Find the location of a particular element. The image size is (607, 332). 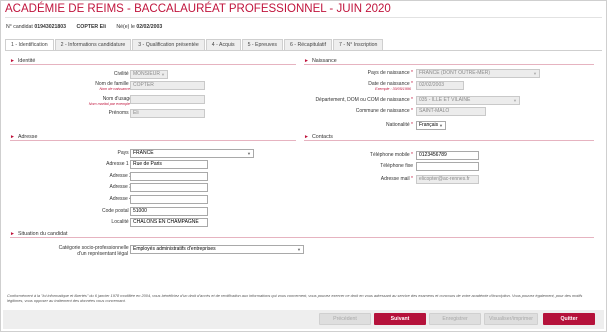

pays-naissance-label: Pays de naissance * is located at coordinates (390, 73).